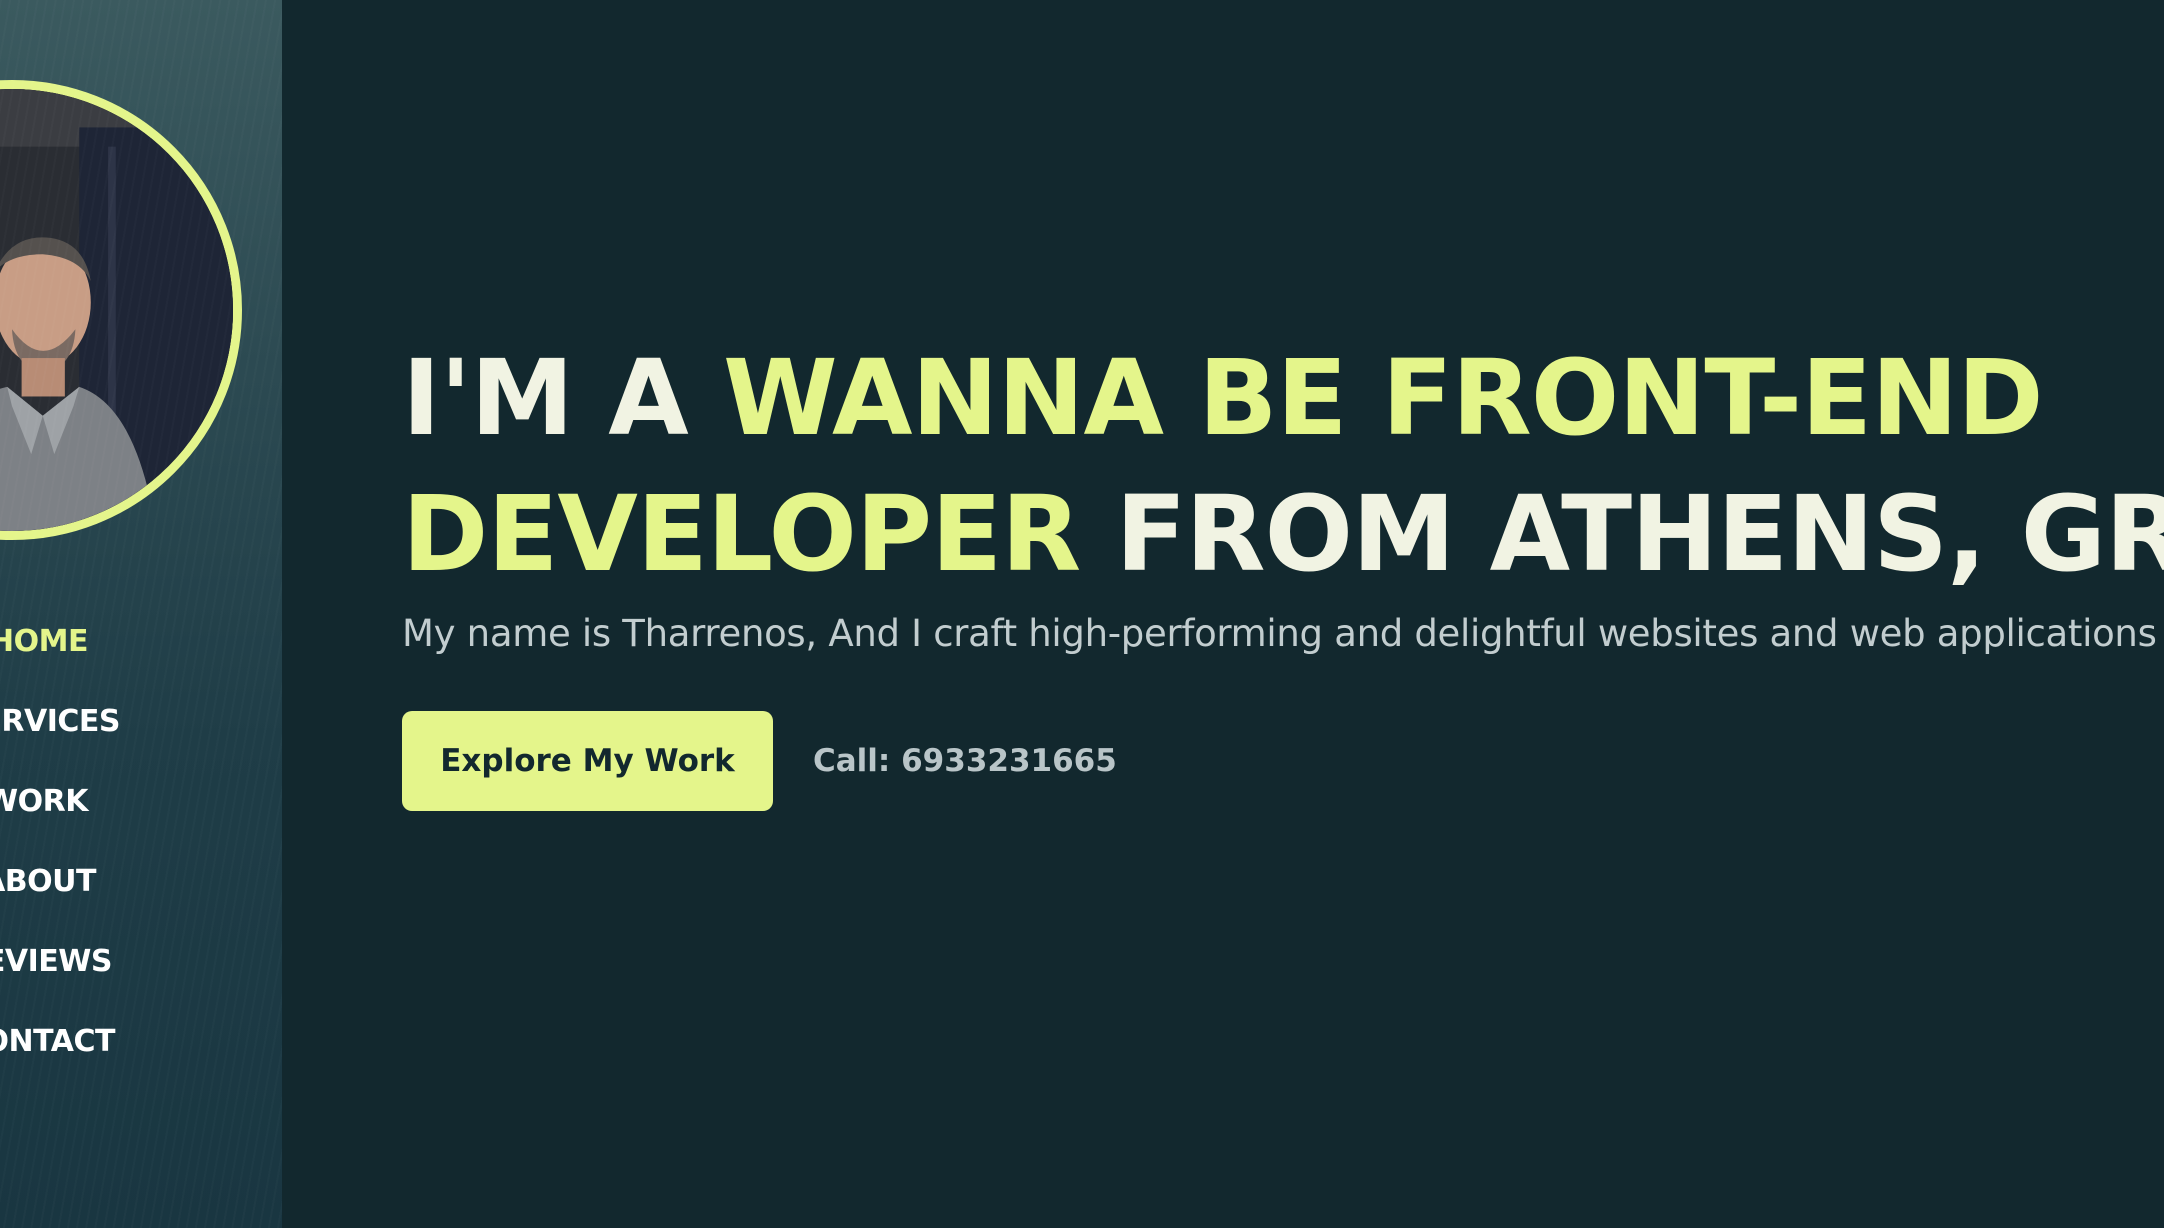  Describe the element at coordinates (44, 641) in the screenshot. I see `nav-item-label: HOME` at that location.